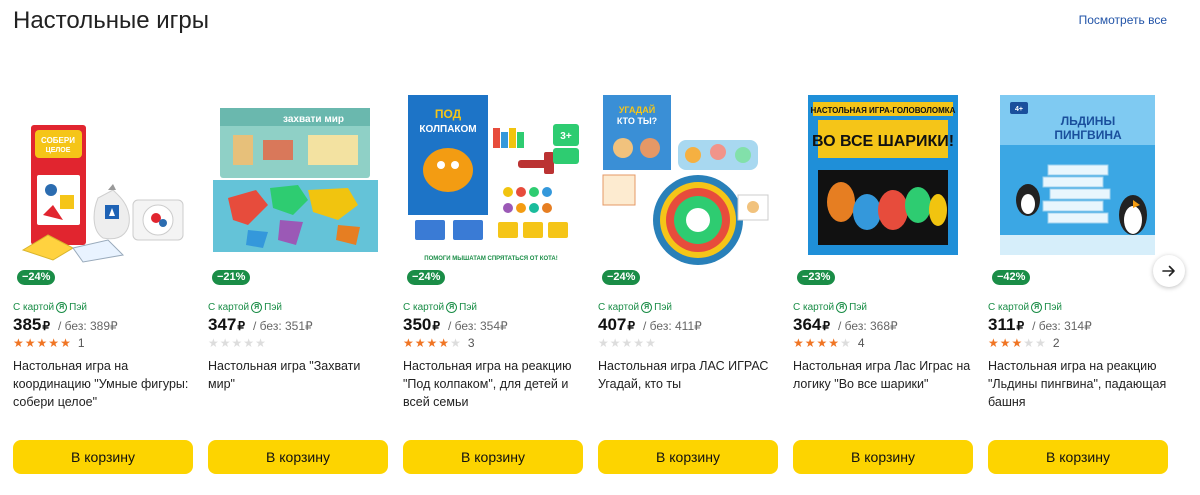 The height and width of the screenshot is (495, 1200). What do you see at coordinates (88, 326) in the screenshot?
I see `old-price: / без: 389₽` at bounding box center [88, 326].